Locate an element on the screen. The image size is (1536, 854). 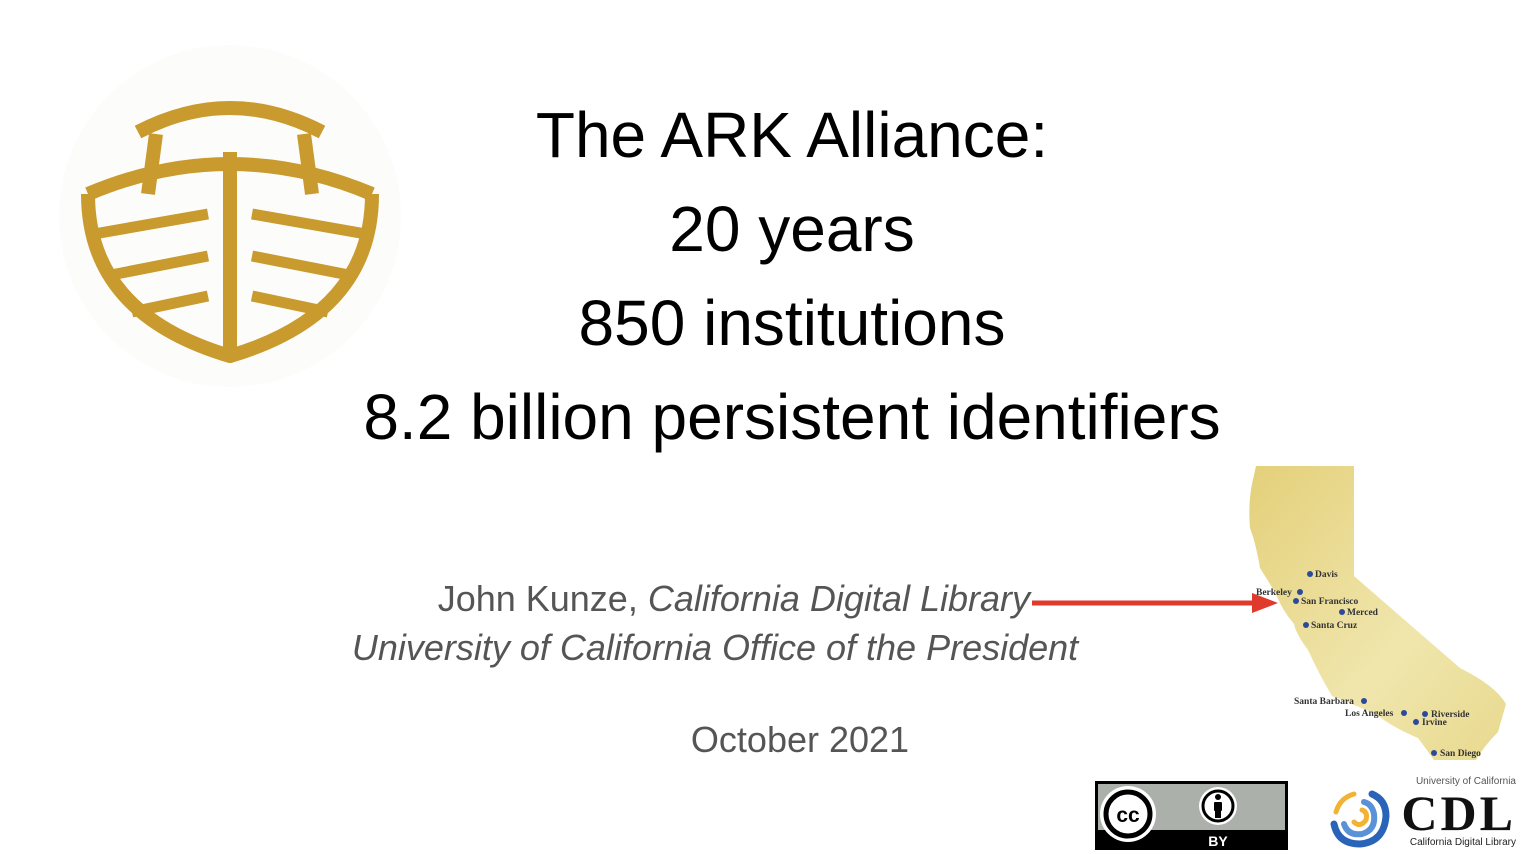
cc-by-badge: cc BY is located at coordinates (1191, 815).